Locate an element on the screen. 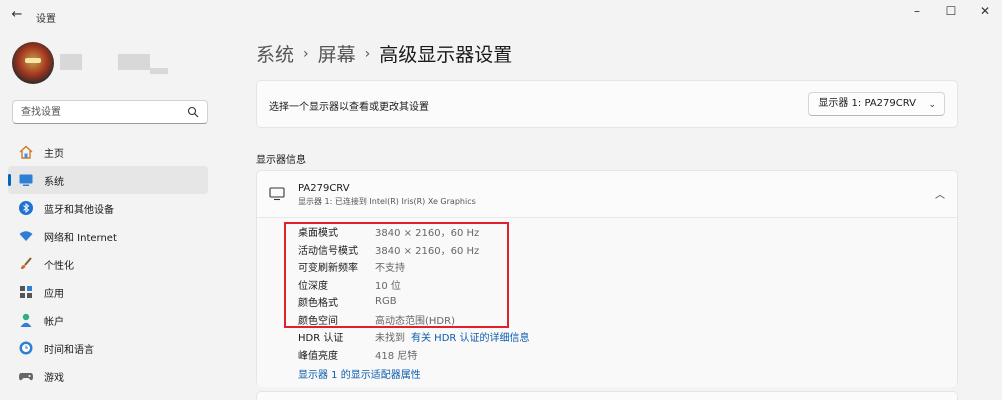 This screenshot has height=400, width=1002. info-row-hdr-certification: HDR 认证 未找到 有关 HDR 认证的详细信息 is located at coordinates (414, 336).